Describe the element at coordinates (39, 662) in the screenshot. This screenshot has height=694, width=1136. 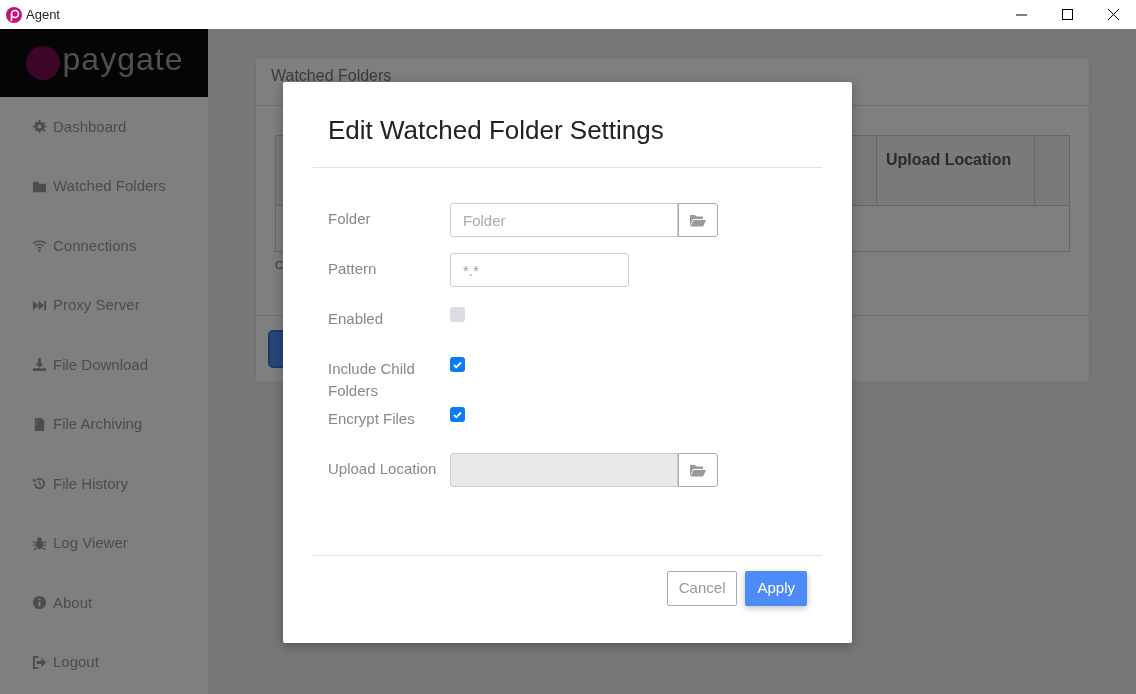
I see `logout-icon` at that location.